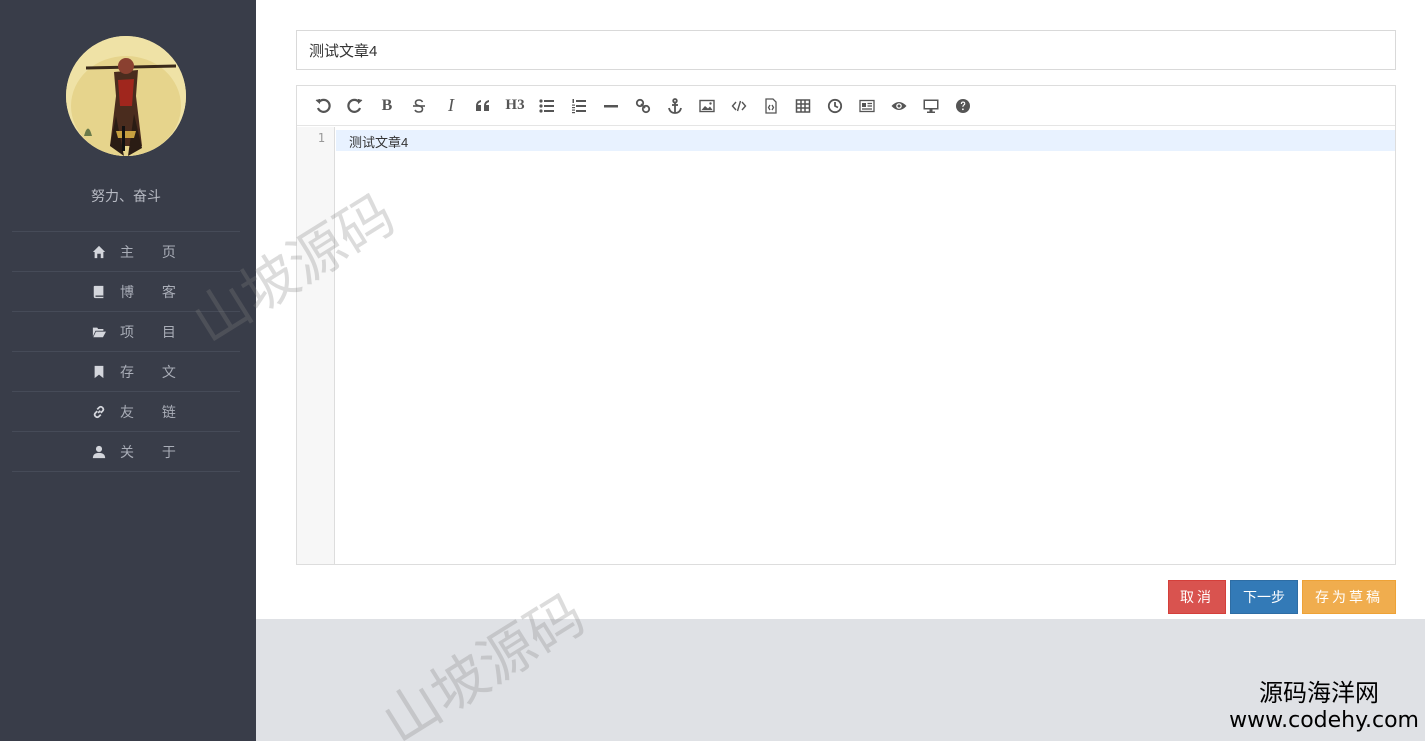  What do you see at coordinates (867, 106) in the screenshot?
I see `html-entities-icon` at bounding box center [867, 106].